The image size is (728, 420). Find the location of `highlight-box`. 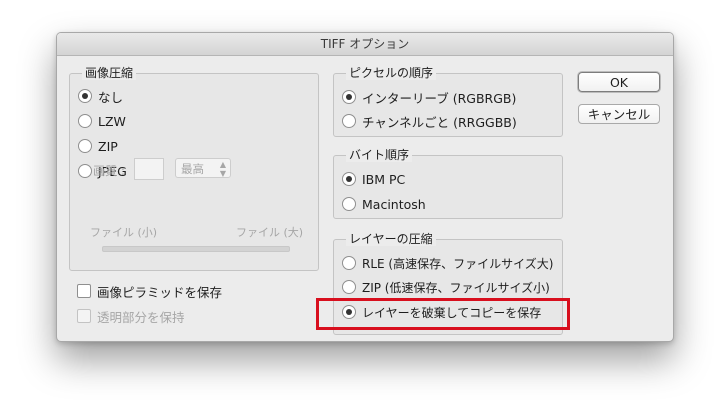

highlight-box is located at coordinates (443, 314).